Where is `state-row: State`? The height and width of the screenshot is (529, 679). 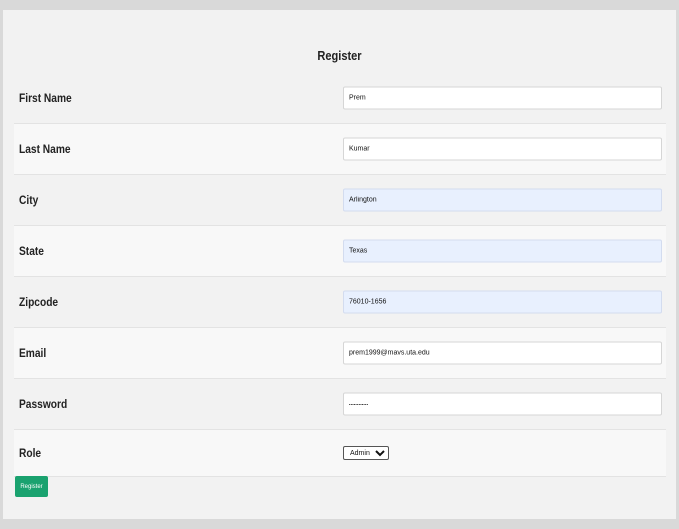
state-row: State is located at coordinates (340, 251).